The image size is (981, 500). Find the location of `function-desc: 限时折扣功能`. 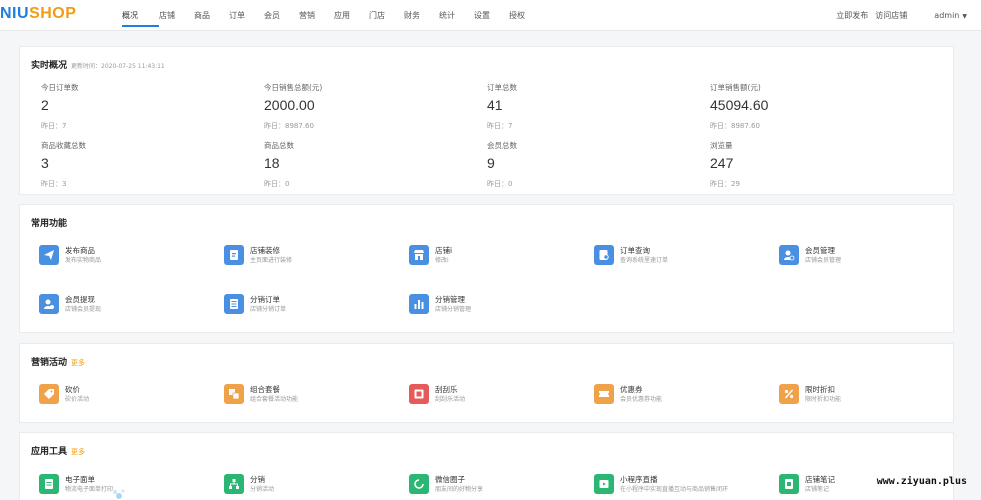

function-desc: 限时折扣功能 is located at coordinates (823, 399).